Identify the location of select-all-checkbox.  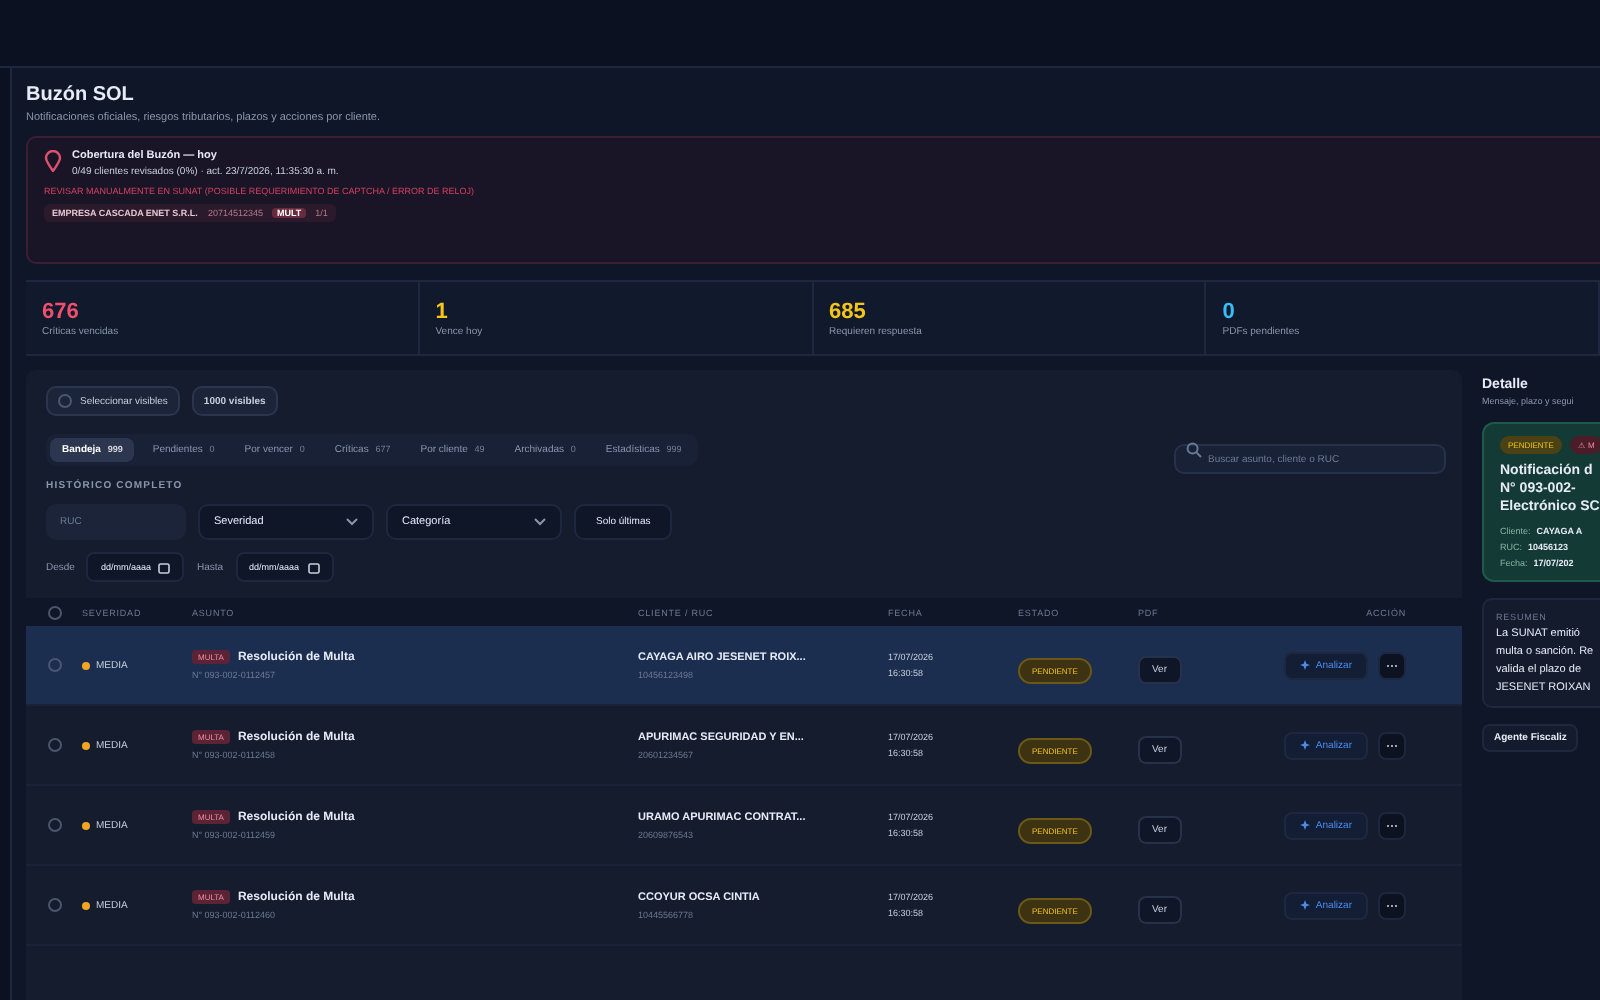
(54, 612).